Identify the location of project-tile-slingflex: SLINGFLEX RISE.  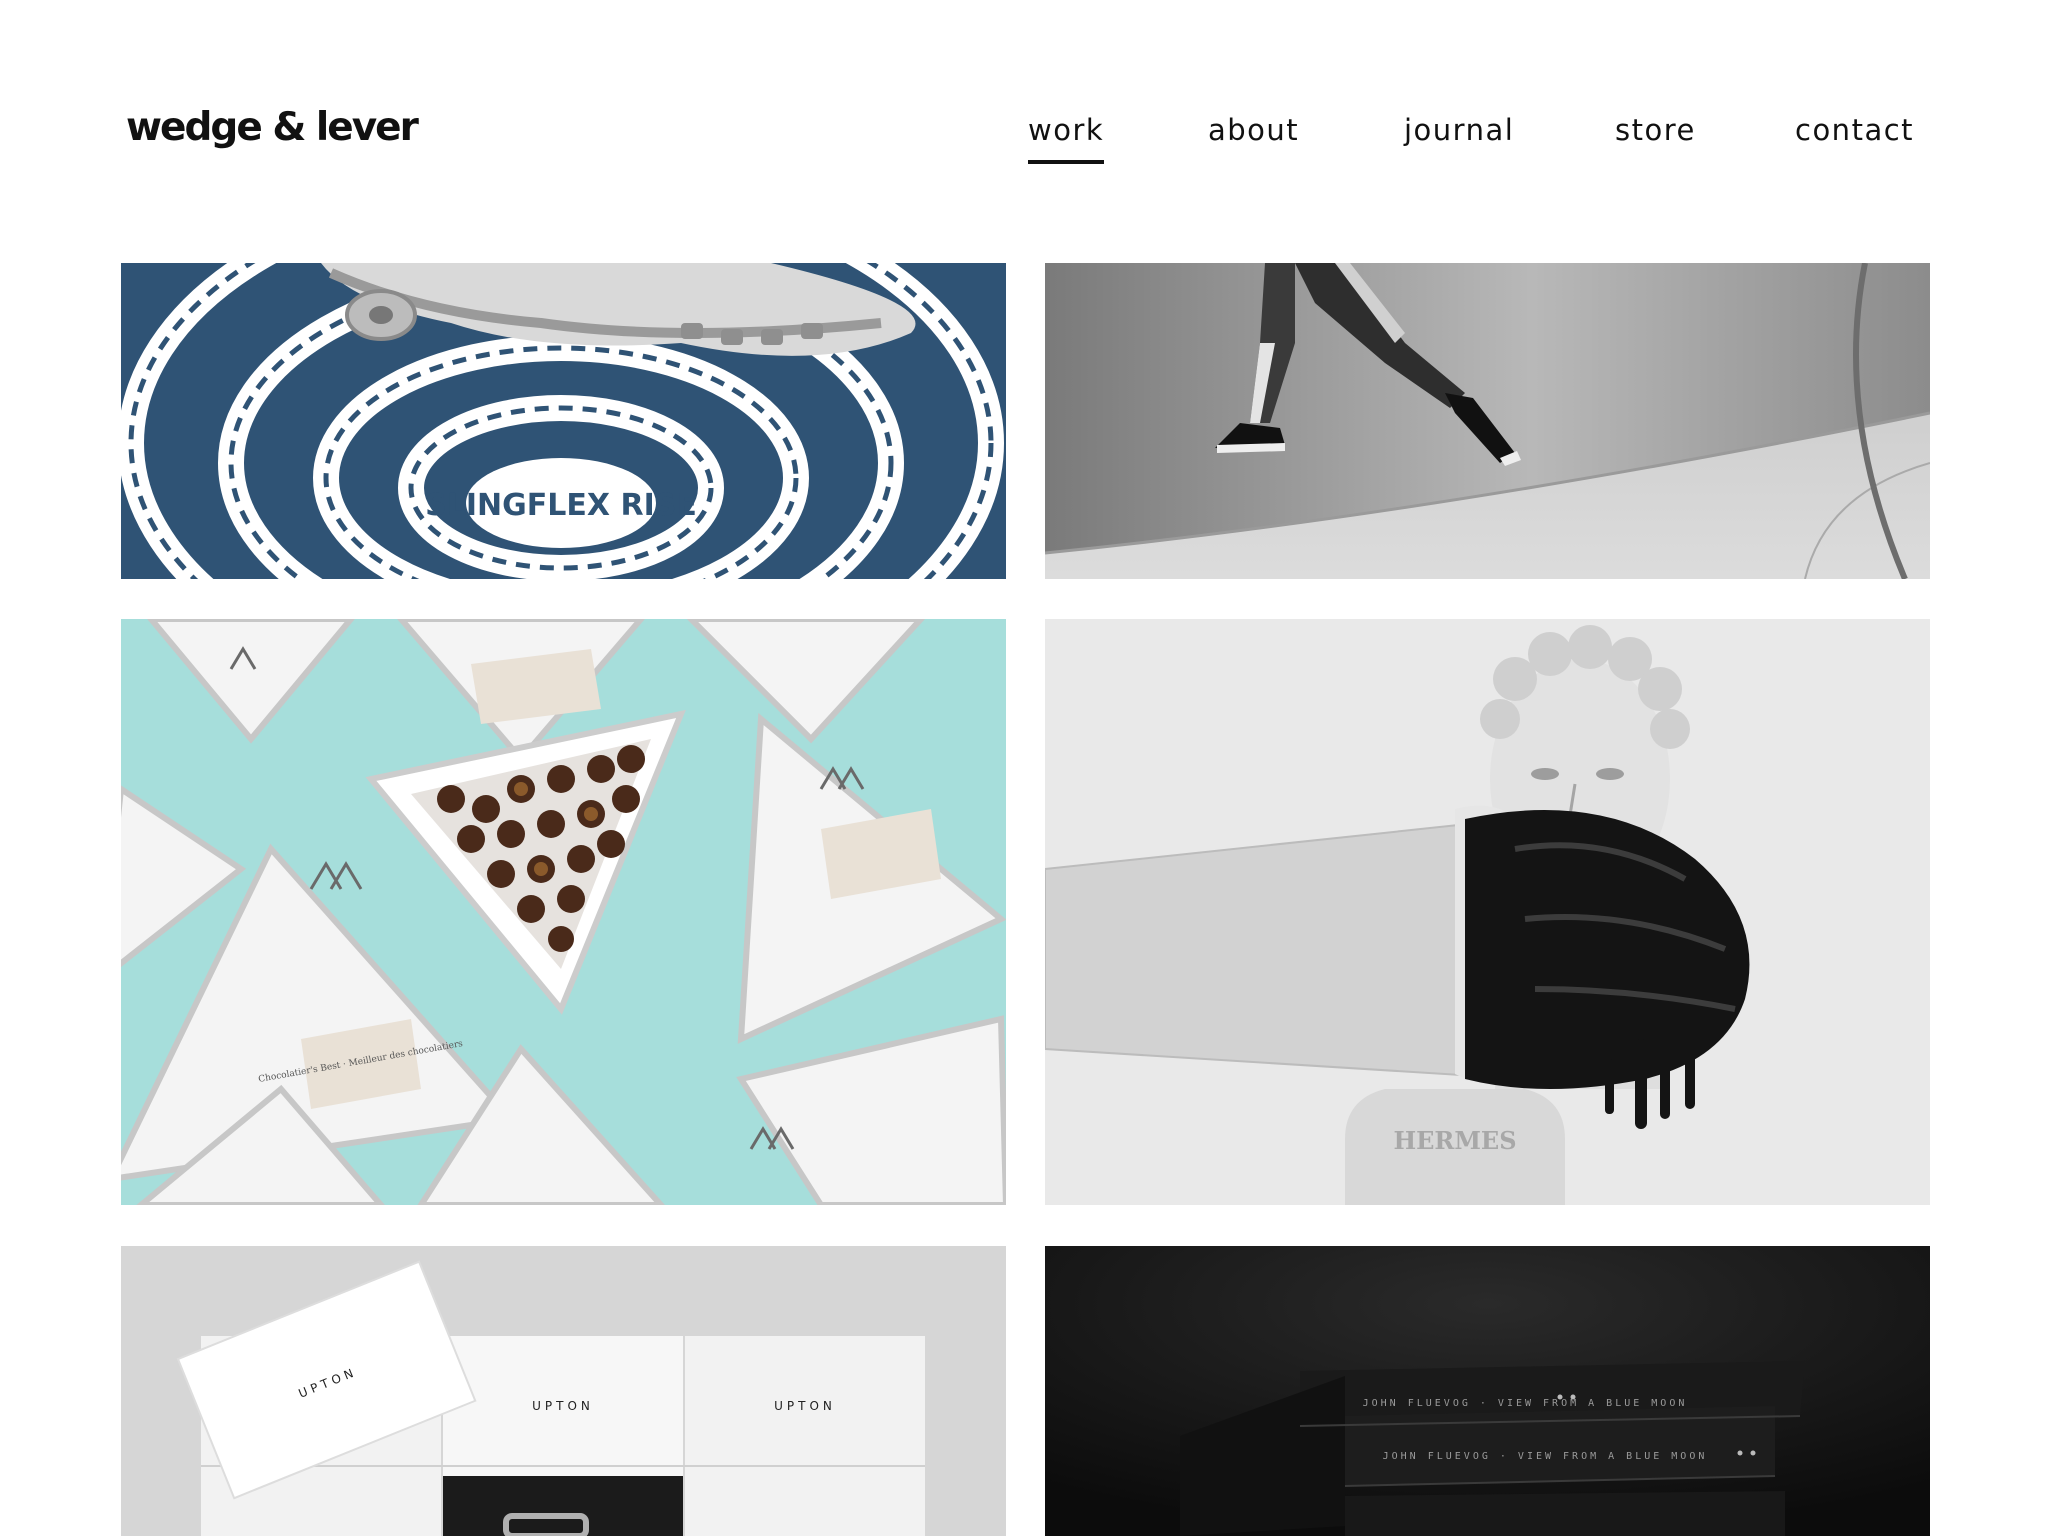
(563, 421).